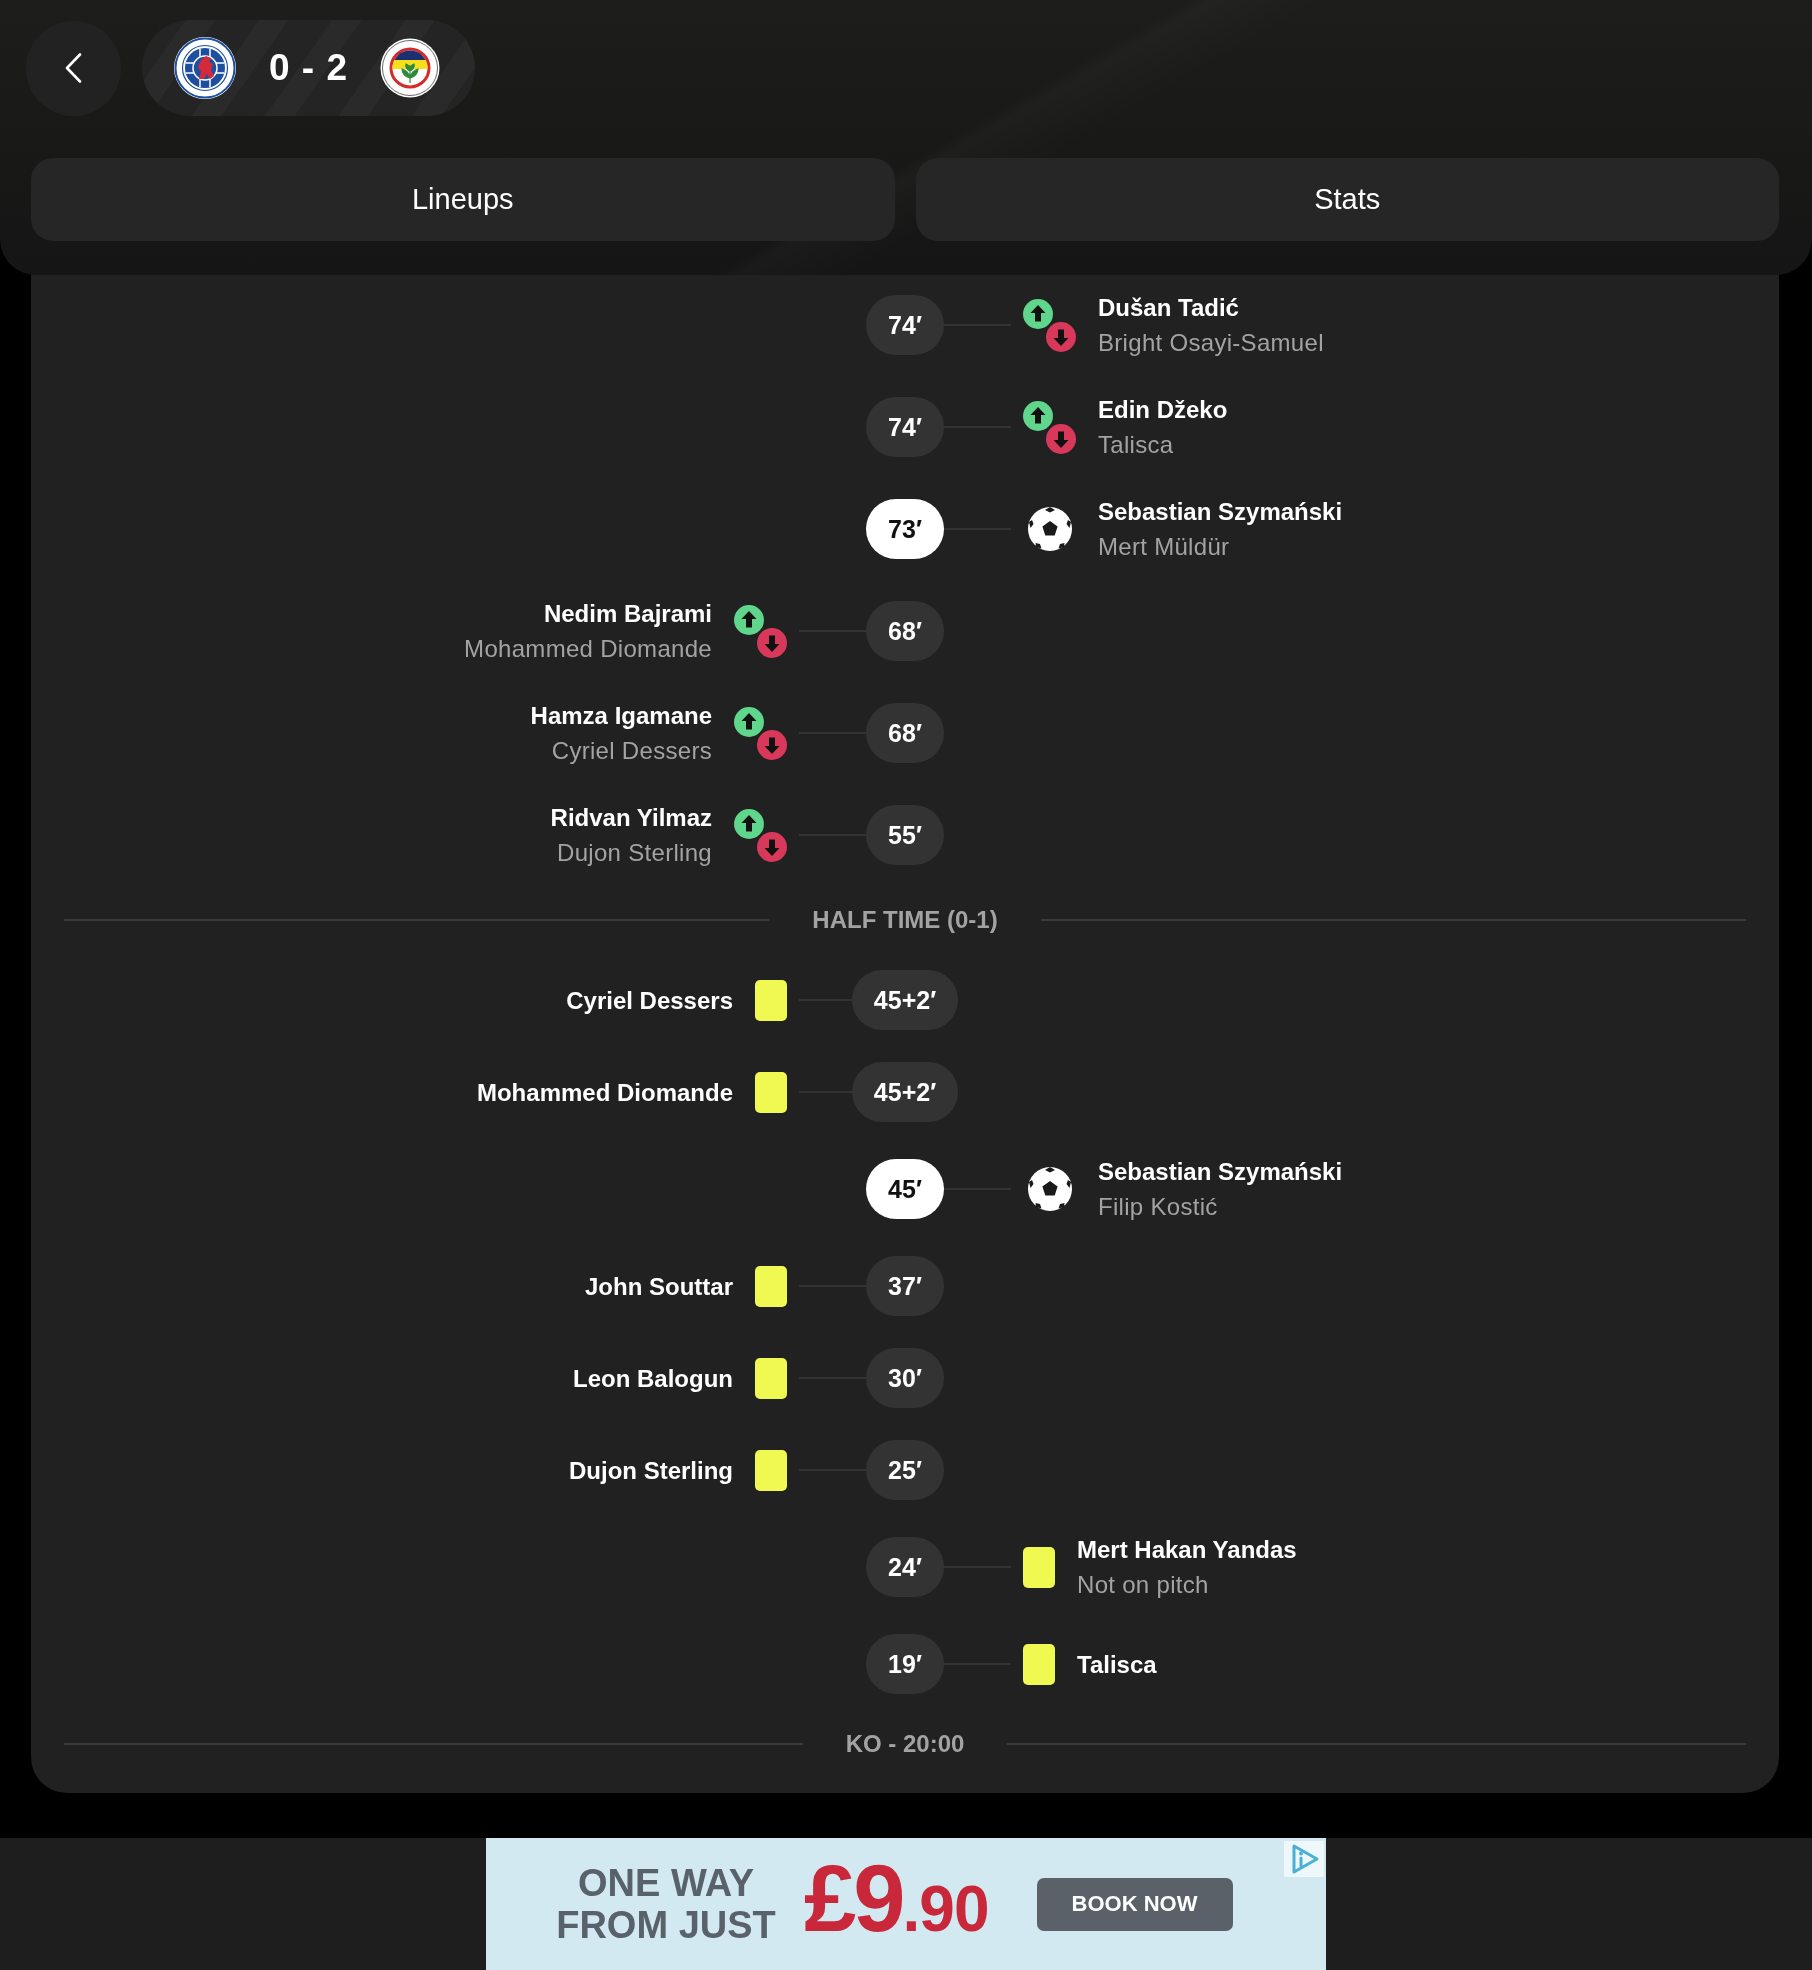 The height and width of the screenshot is (1970, 1812). I want to click on lion-crest-icon, so click(205, 68).